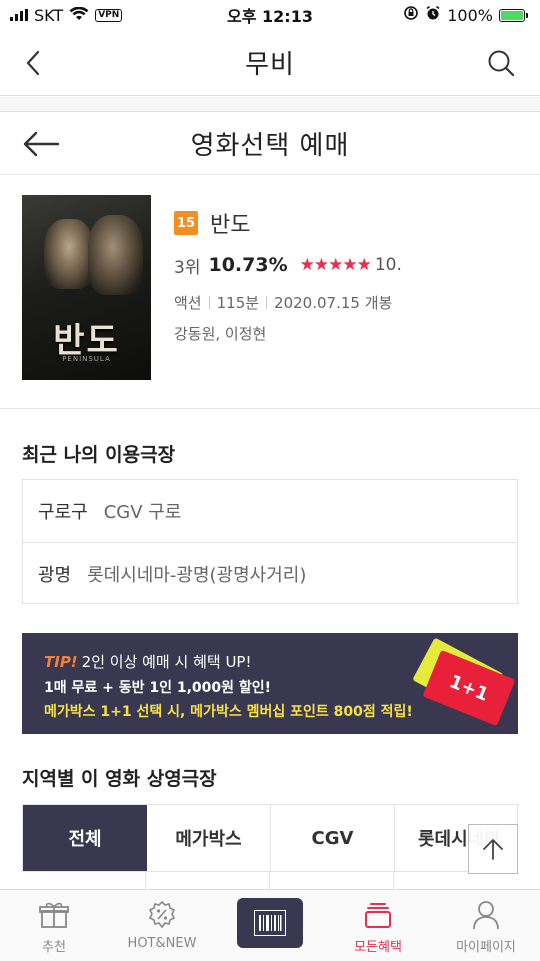 The width and height of the screenshot is (540, 961). Describe the element at coordinates (142, 512) in the screenshot. I see `recent-theater-name: CGV 구로` at that location.